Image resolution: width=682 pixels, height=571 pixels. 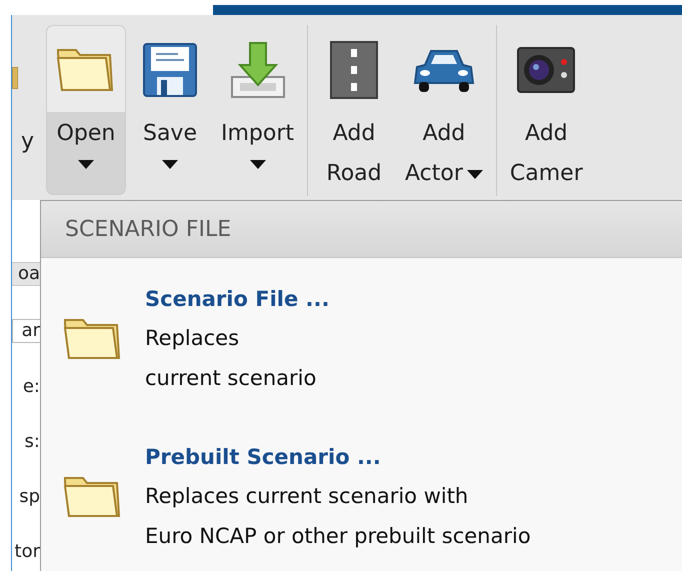 What do you see at coordinates (354, 70) in the screenshot?
I see `road-icon` at bounding box center [354, 70].